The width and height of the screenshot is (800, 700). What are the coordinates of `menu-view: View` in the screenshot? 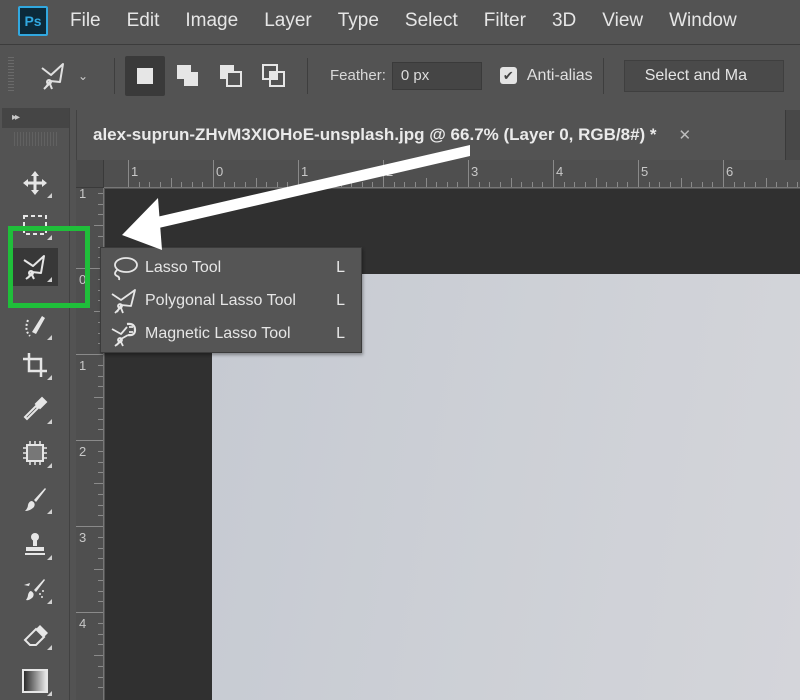 It's located at (622, 21).